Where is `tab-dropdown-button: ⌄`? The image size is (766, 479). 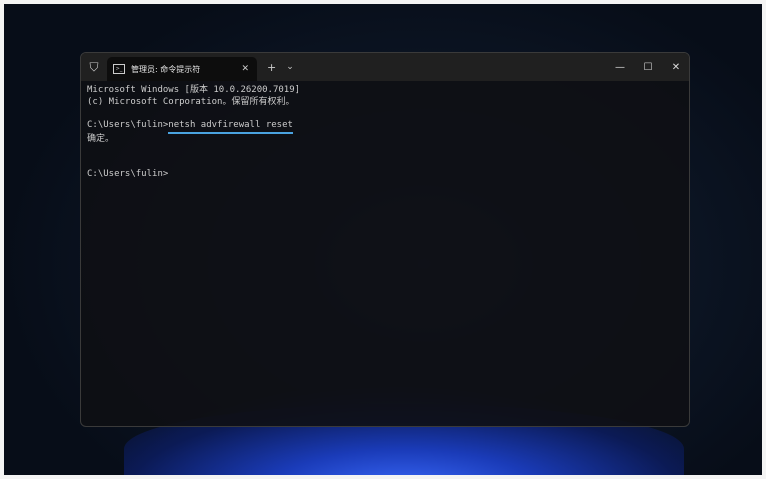 tab-dropdown-button: ⌄ is located at coordinates (290, 67).